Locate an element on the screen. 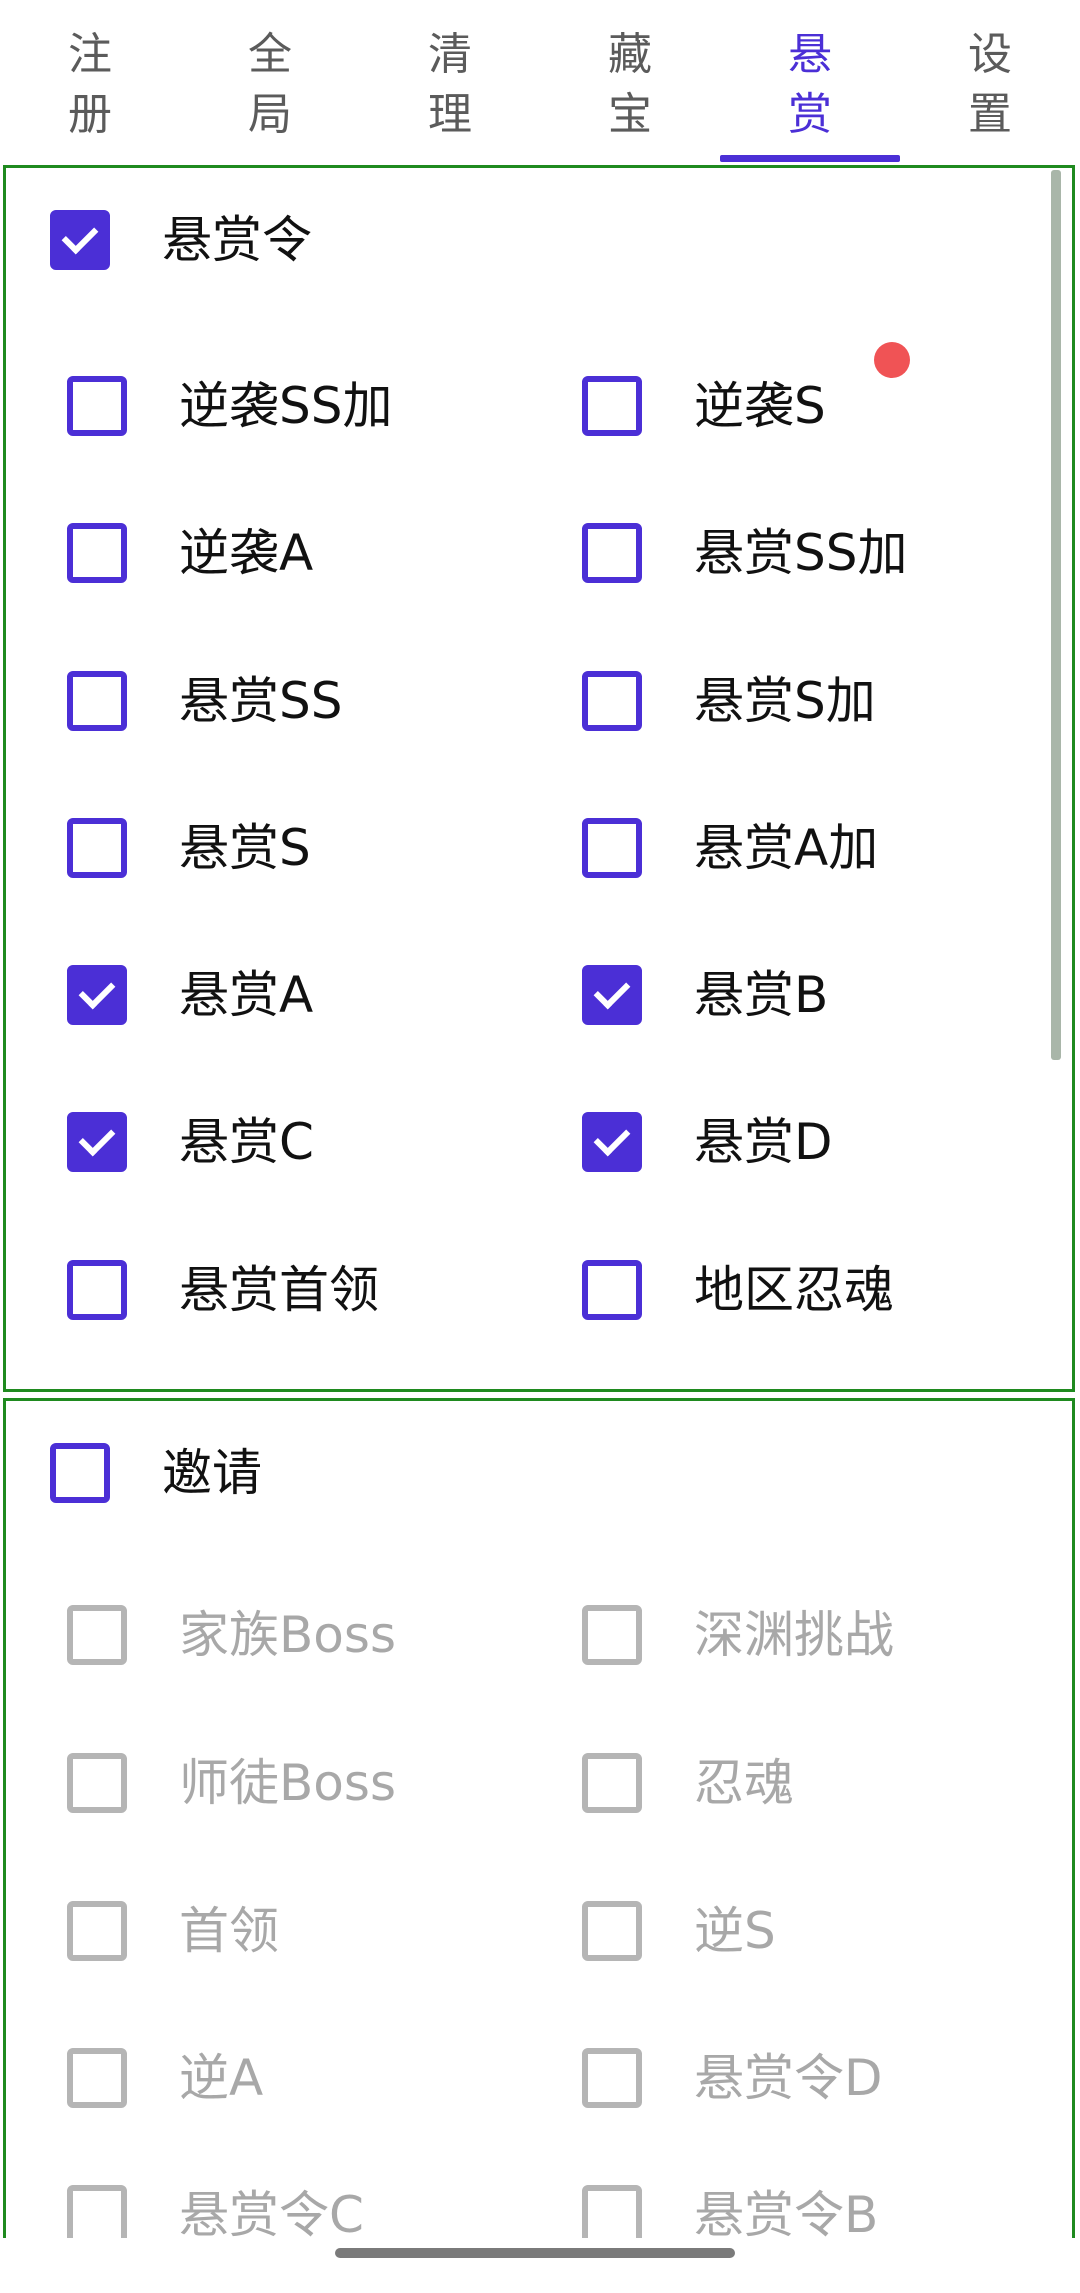 This screenshot has height=2293, width=1080. checkbox-label: 悬赏首领 is located at coordinates (279, 1290).